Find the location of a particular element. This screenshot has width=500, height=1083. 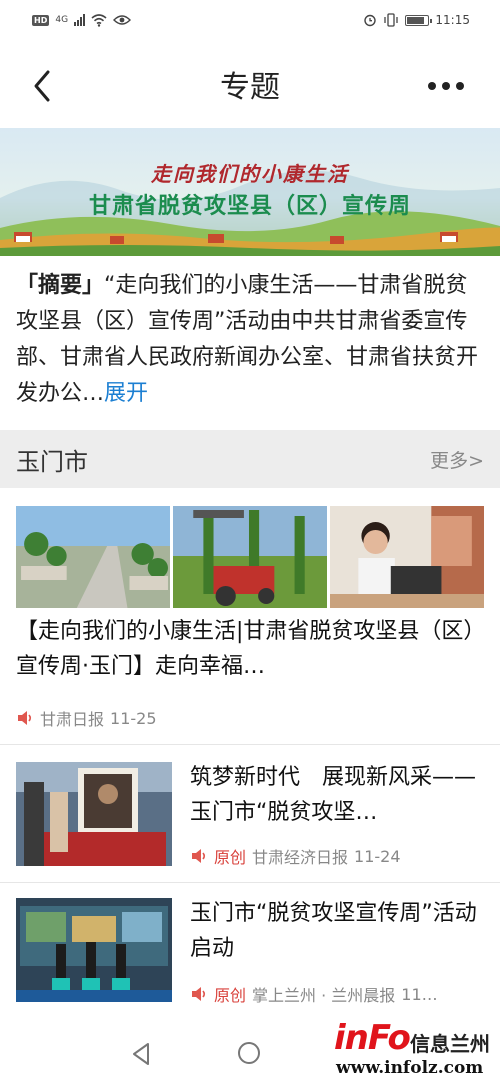

system-back-icon is located at coordinates (141, 1054).